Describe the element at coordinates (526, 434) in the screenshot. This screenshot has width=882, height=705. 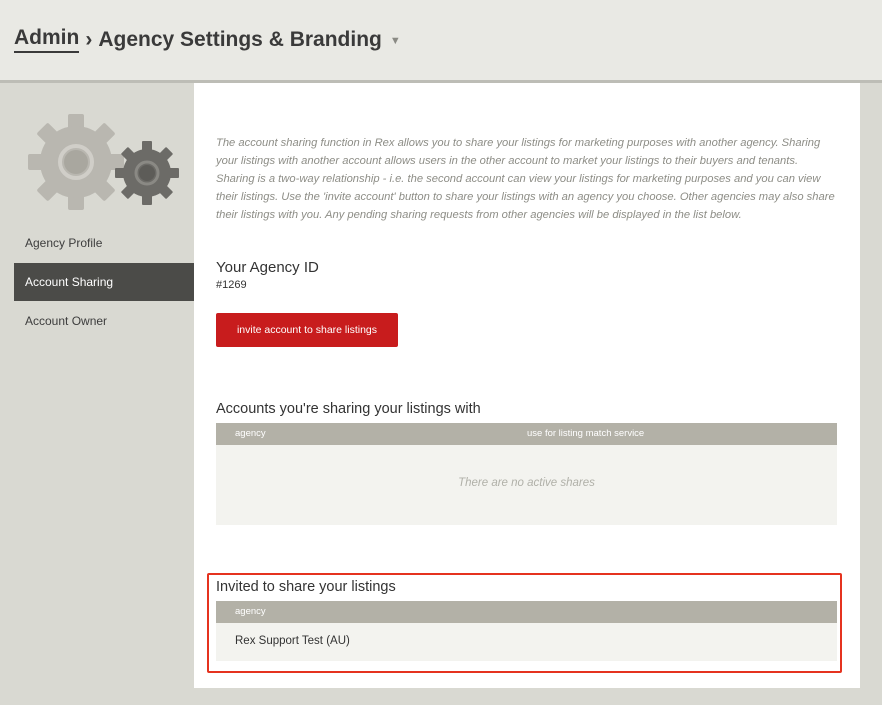
I see `sharing-table-header: agency use for listing match service` at that location.